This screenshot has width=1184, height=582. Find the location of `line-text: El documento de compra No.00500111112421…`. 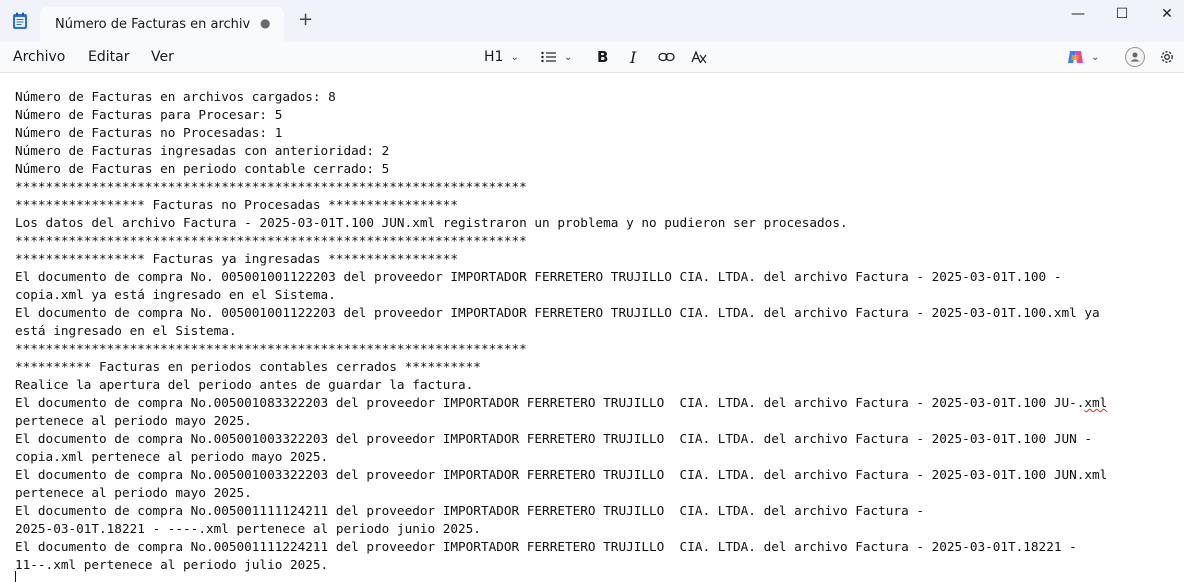

line-text: El documento de compra No.00500111112421… is located at coordinates (469, 510).